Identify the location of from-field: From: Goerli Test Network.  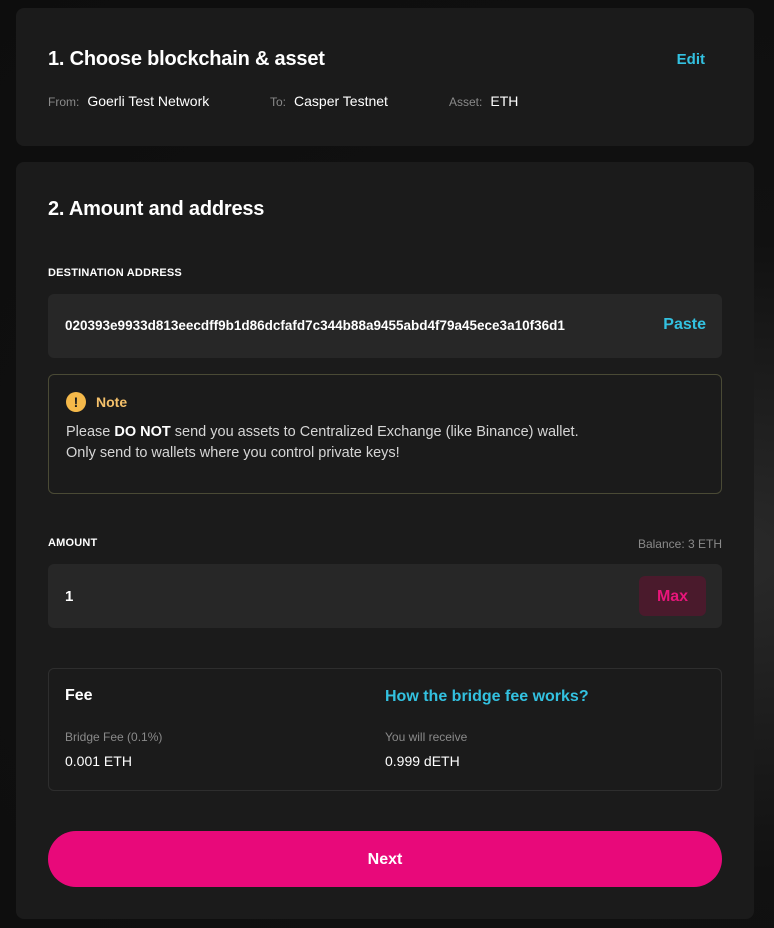
(159, 101).